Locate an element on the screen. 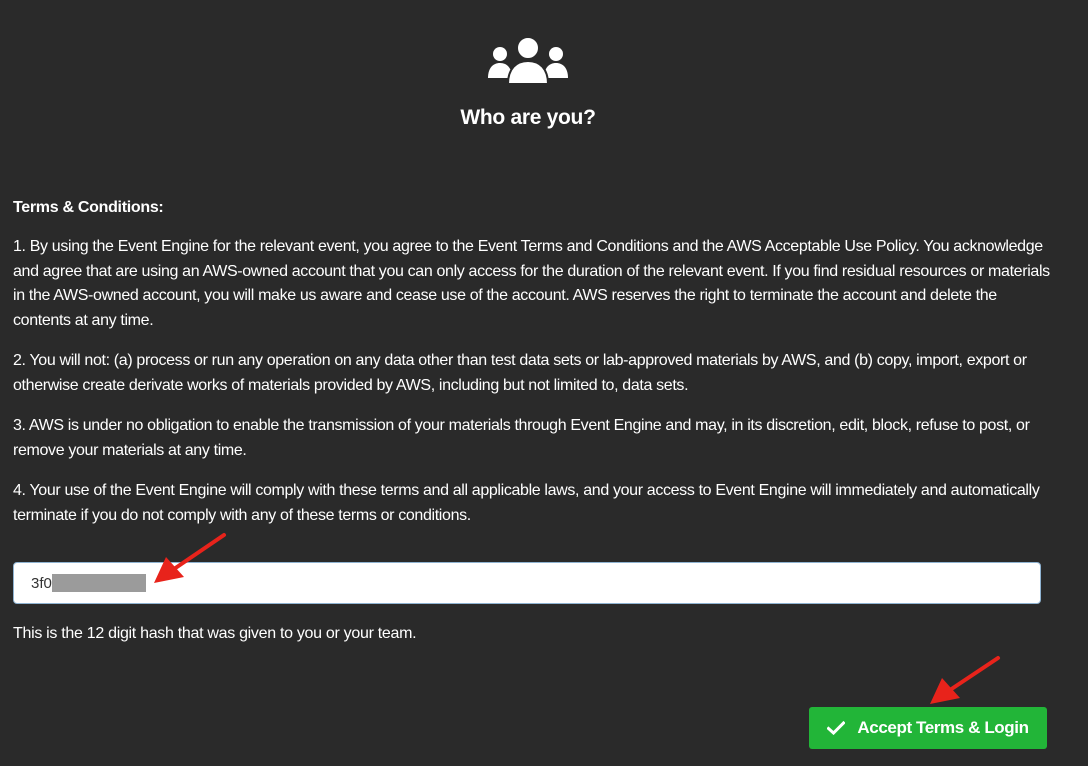 This screenshot has height=766, width=1088. accept-terms-login-button: Accept Terms & Login is located at coordinates (928, 728).